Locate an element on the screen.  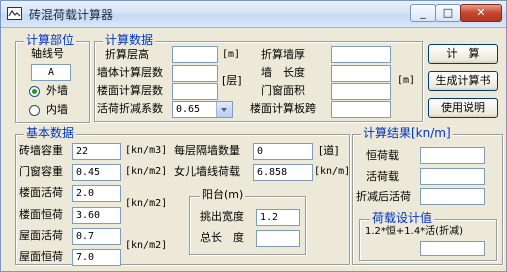
wall-floors-label: 墙体计算层数 is located at coordinates (130, 72).